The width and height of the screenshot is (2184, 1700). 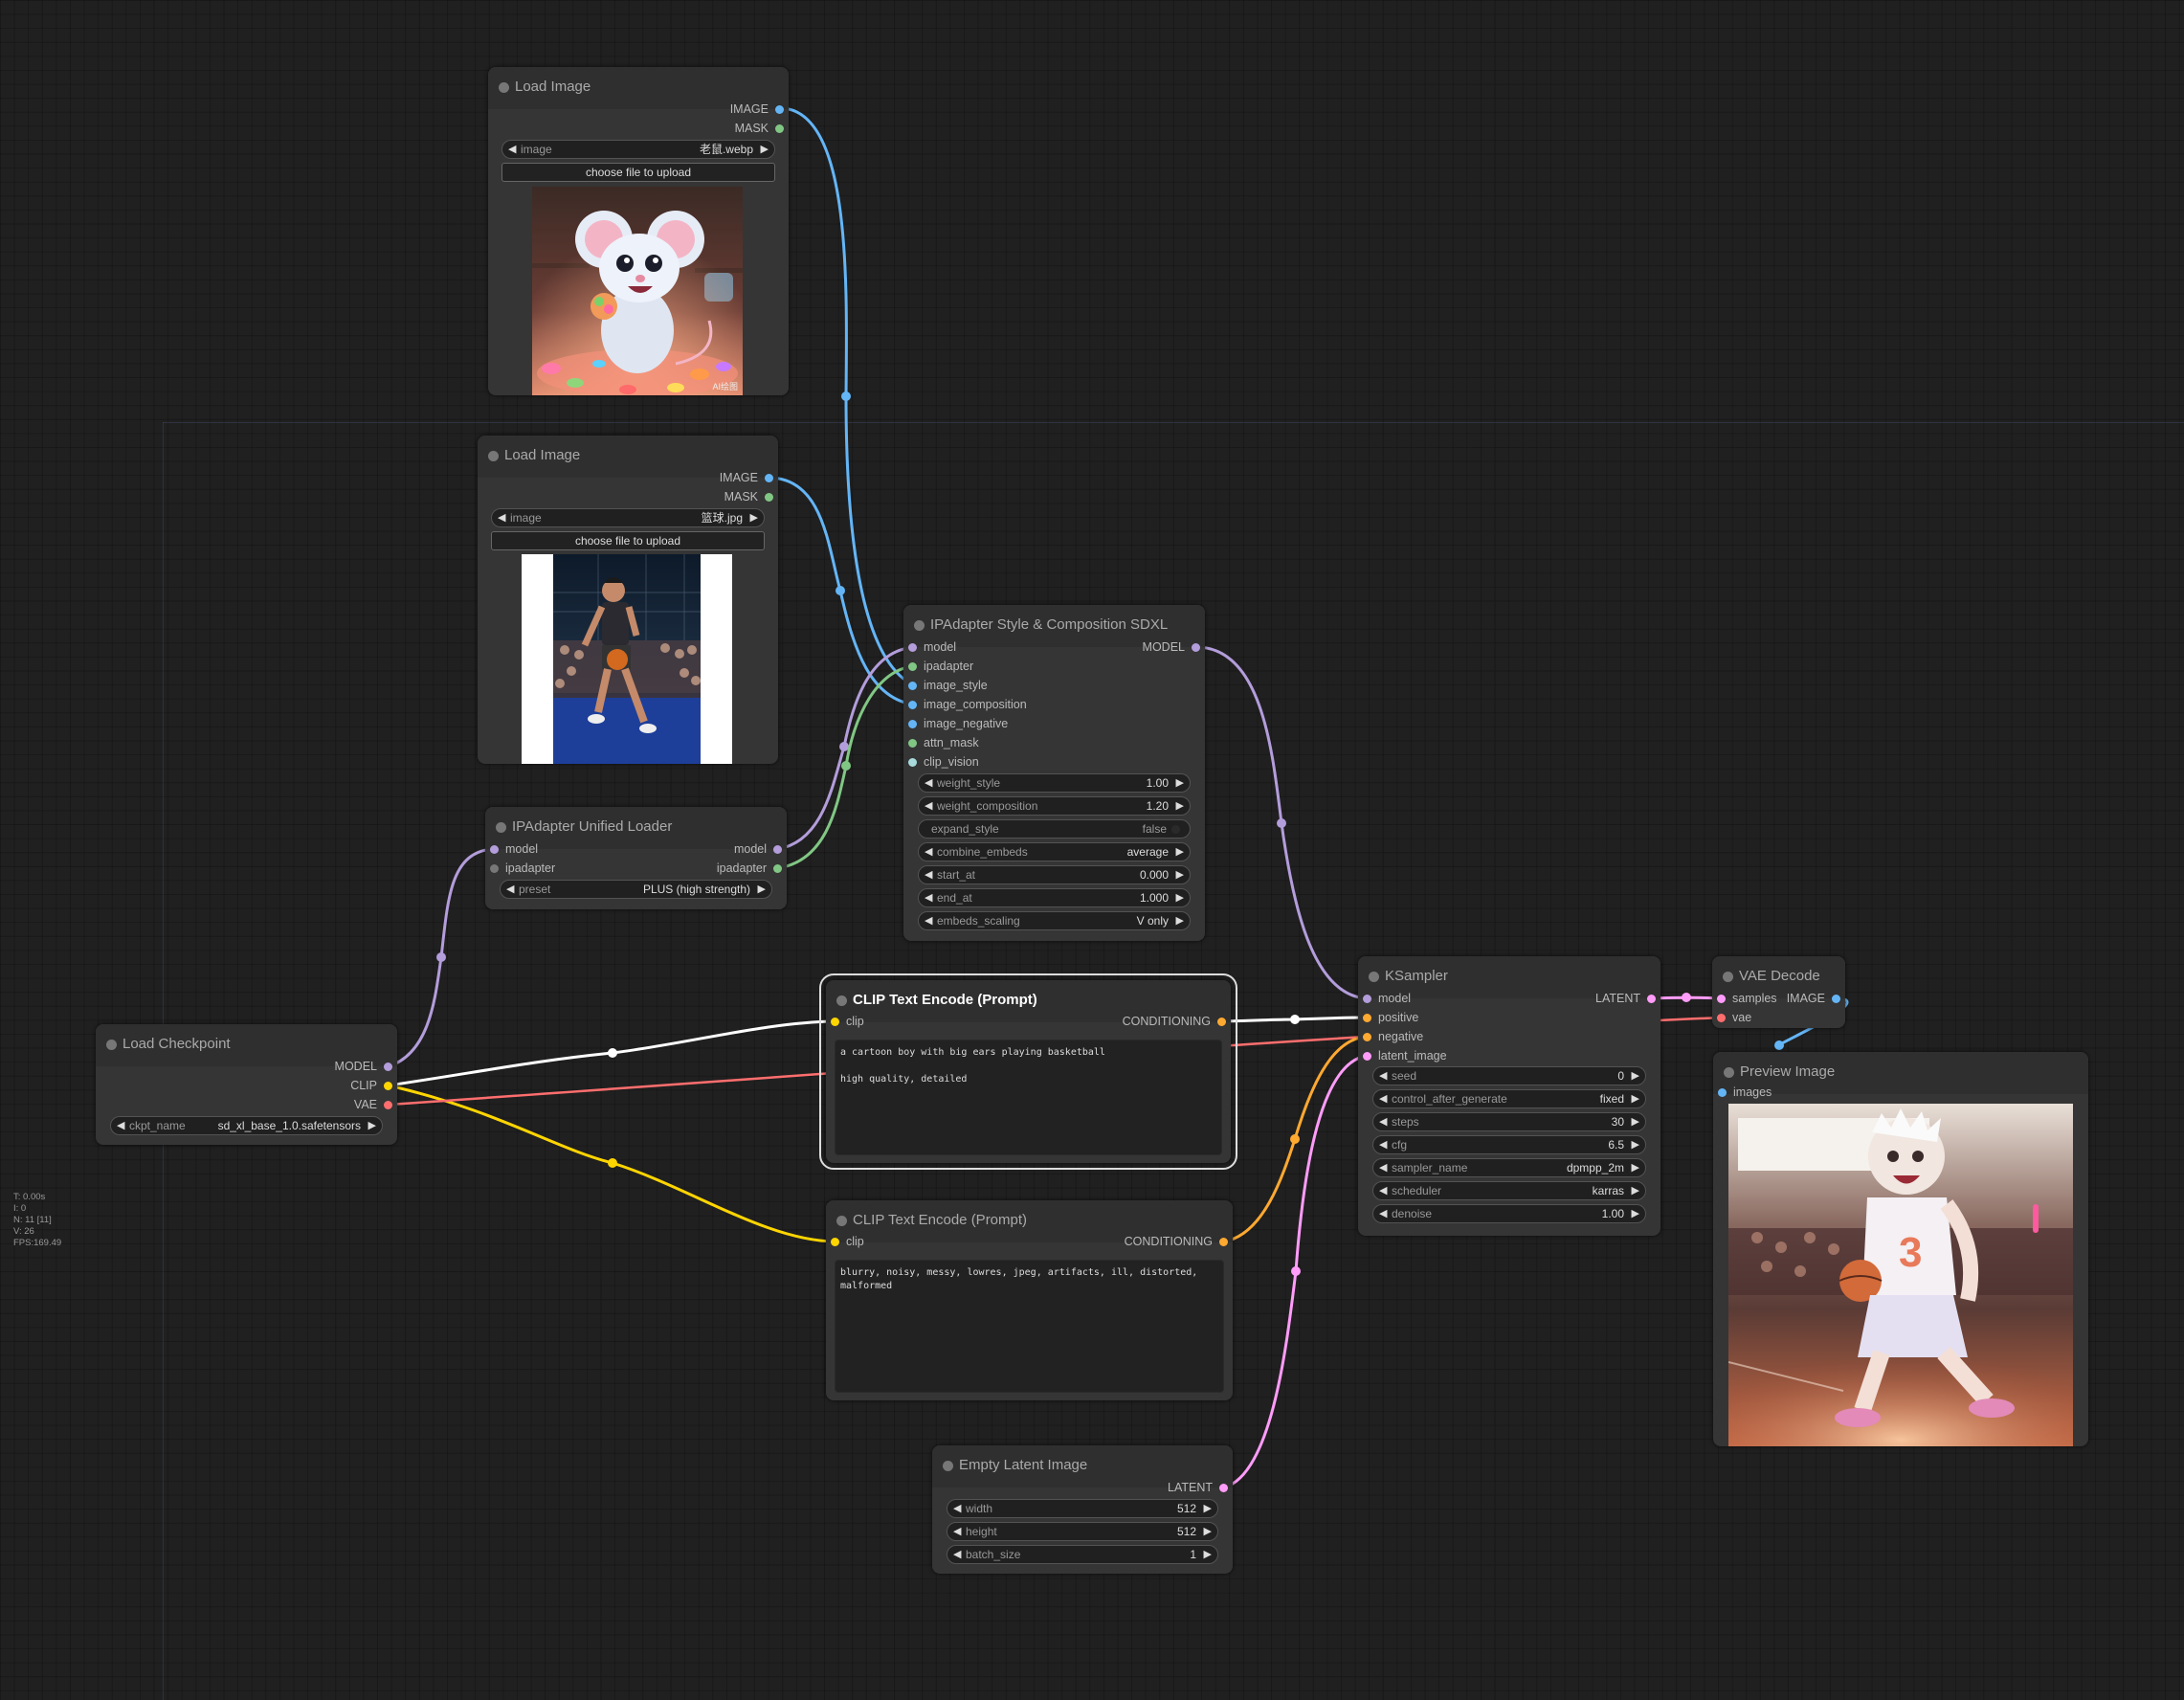 I want to click on node-vae-decode: VAE Decode samples vae IMAGE, so click(x=1779, y=992).